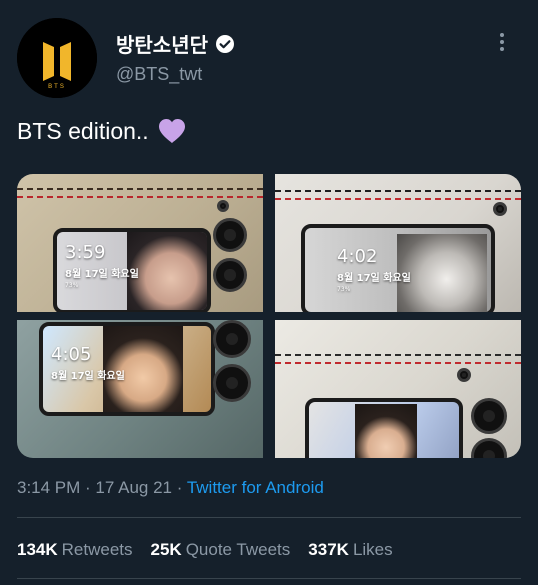 This screenshot has height=585, width=538. Describe the element at coordinates (225, 43) in the screenshot. I see `verified-badge-icon` at that location.